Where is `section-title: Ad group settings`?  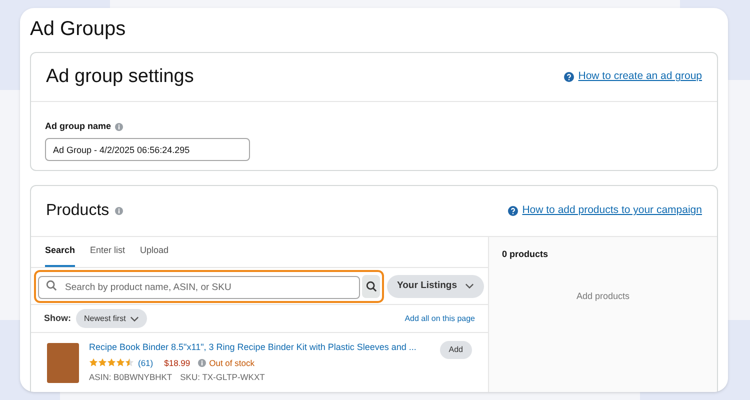 section-title: Ad group settings is located at coordinates (120, 76).